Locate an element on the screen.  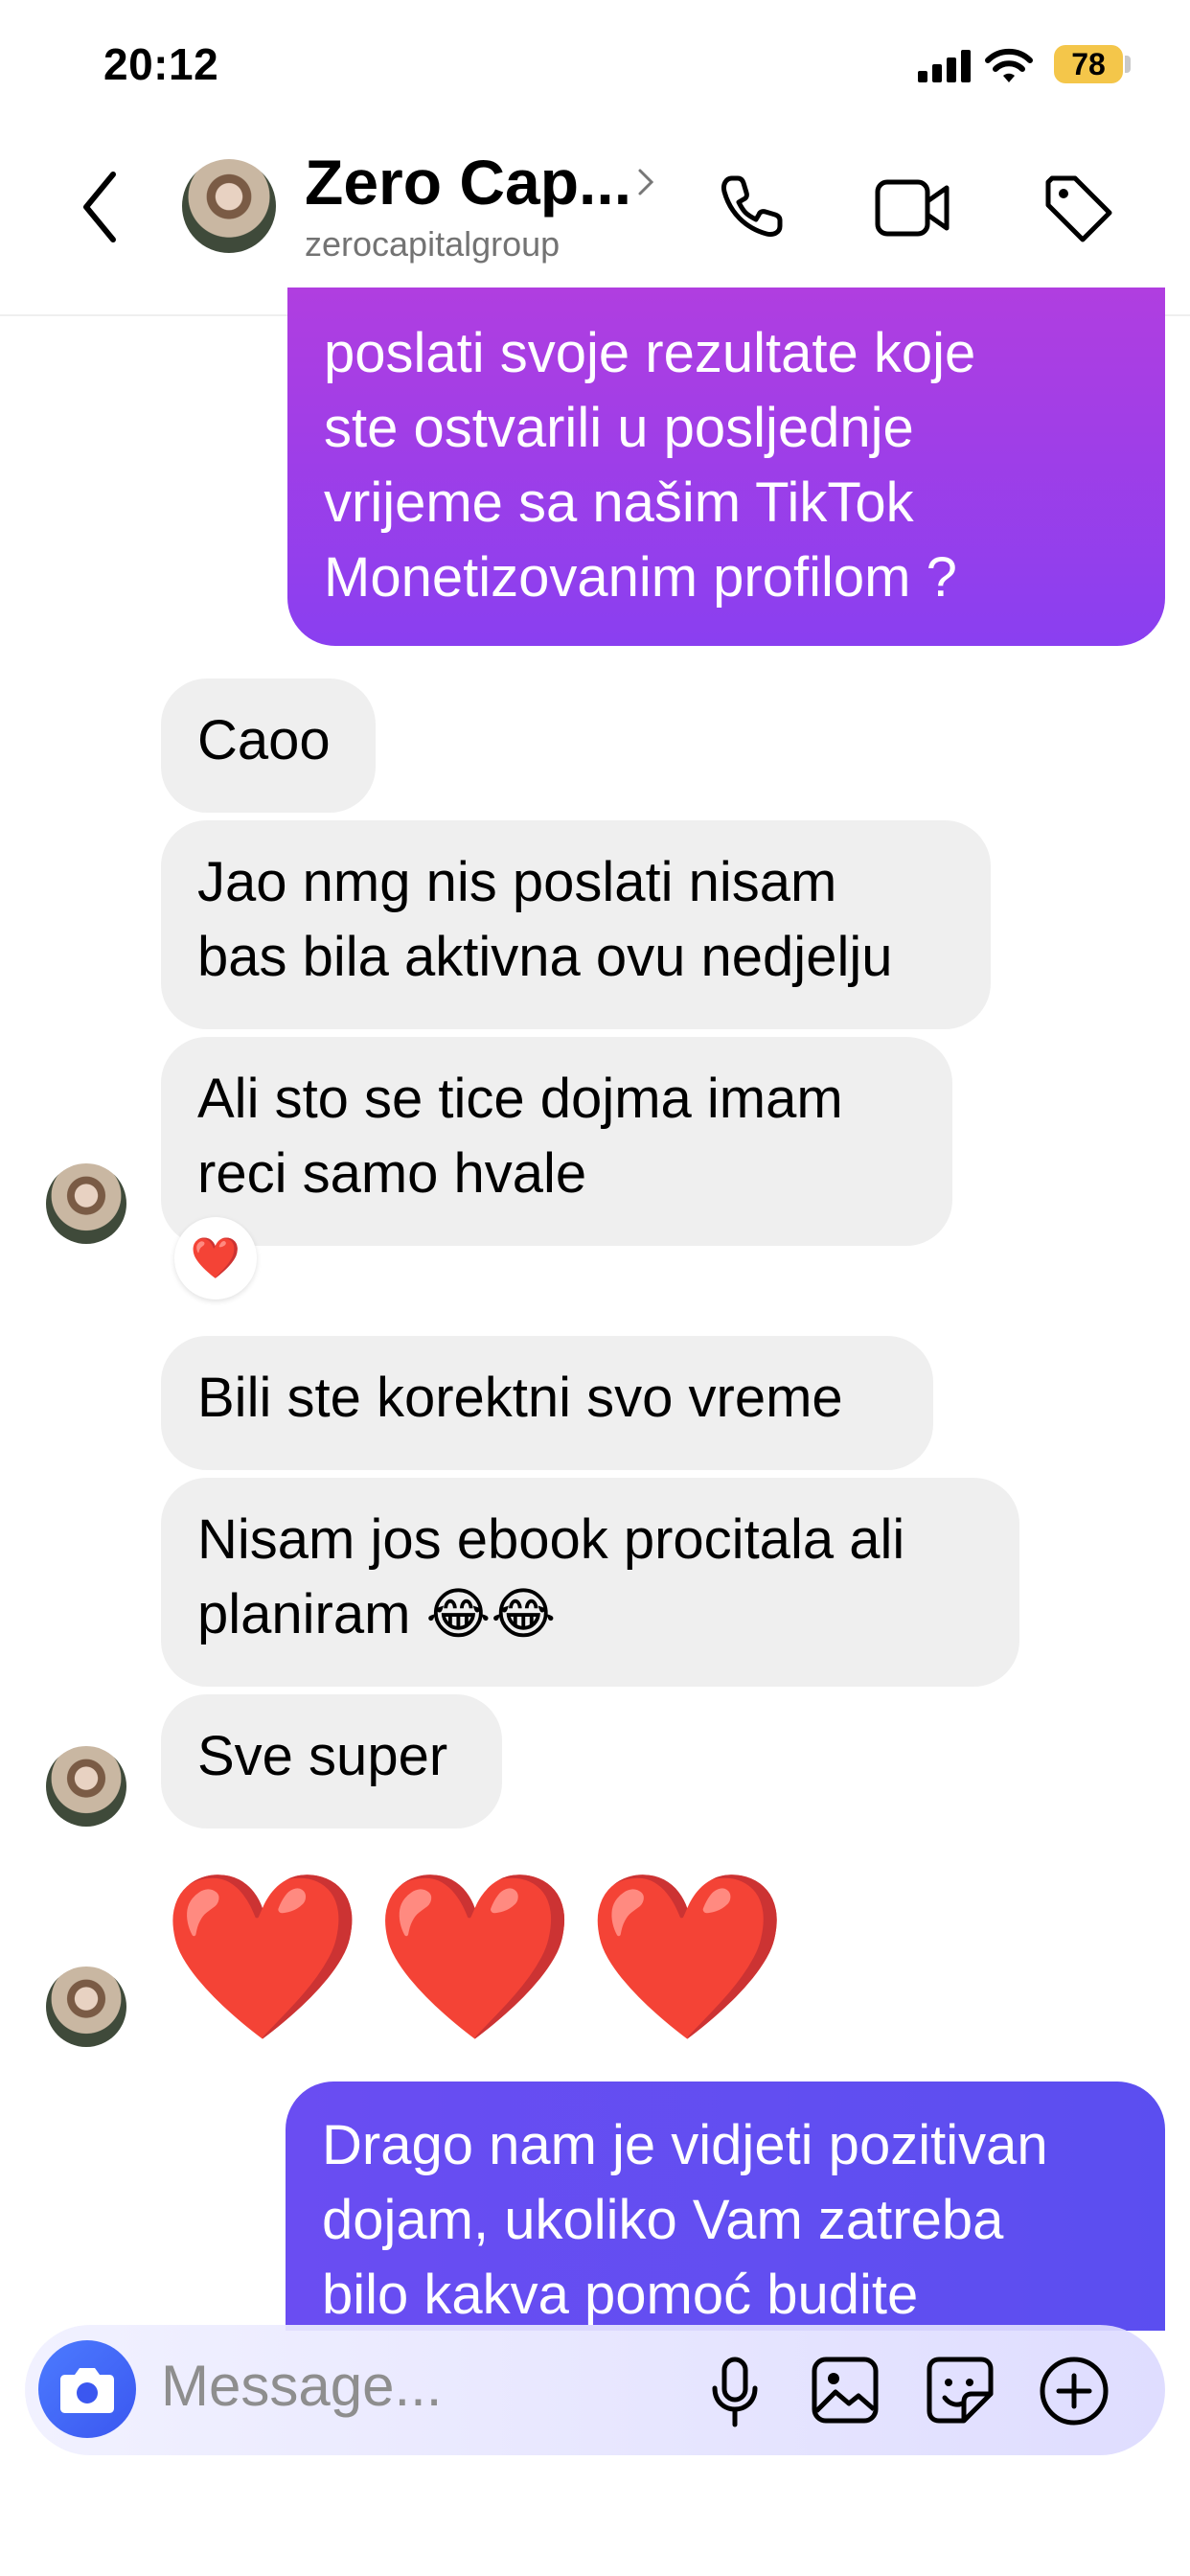
phone-call-icon is located at coordinates (751, 207).